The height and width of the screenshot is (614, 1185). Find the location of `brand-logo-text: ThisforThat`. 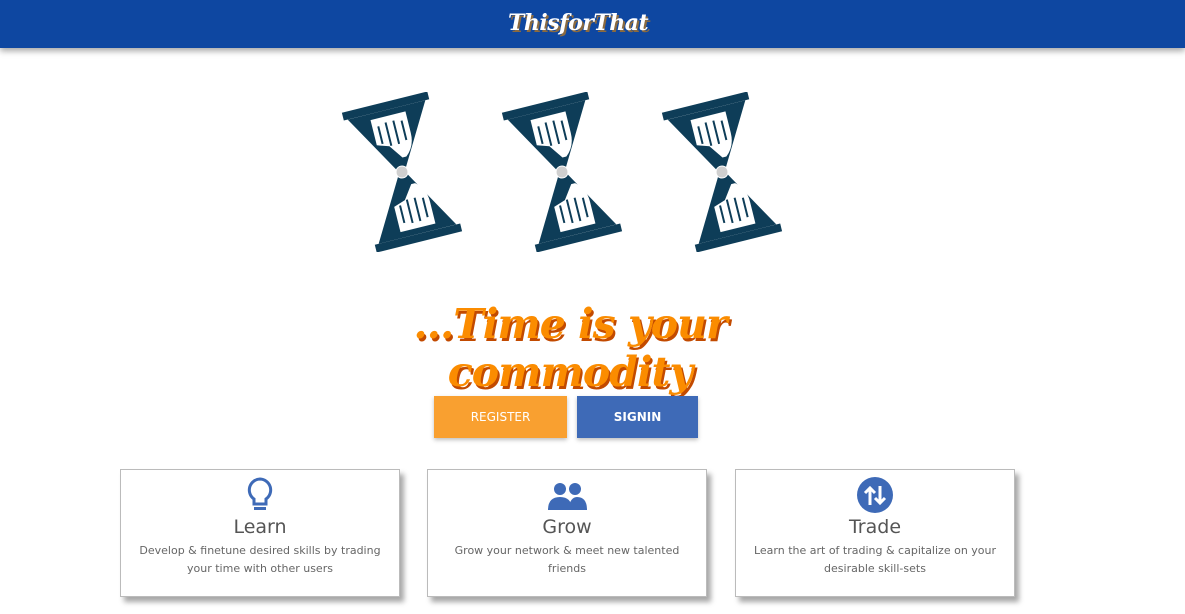

brand-logo-text: ThisforThat is located at coordinates (578, 23).